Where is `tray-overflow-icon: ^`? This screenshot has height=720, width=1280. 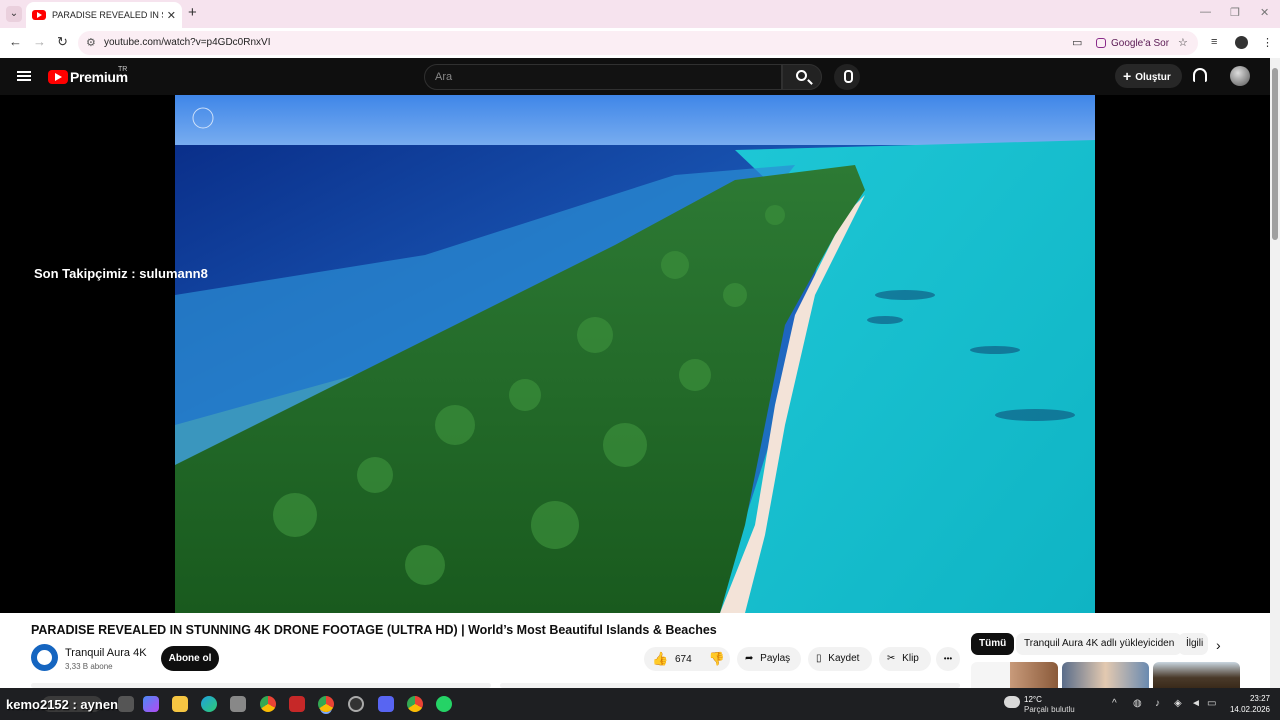
tray-overflow-icon: ^ is located at coordinates (1114, 703).